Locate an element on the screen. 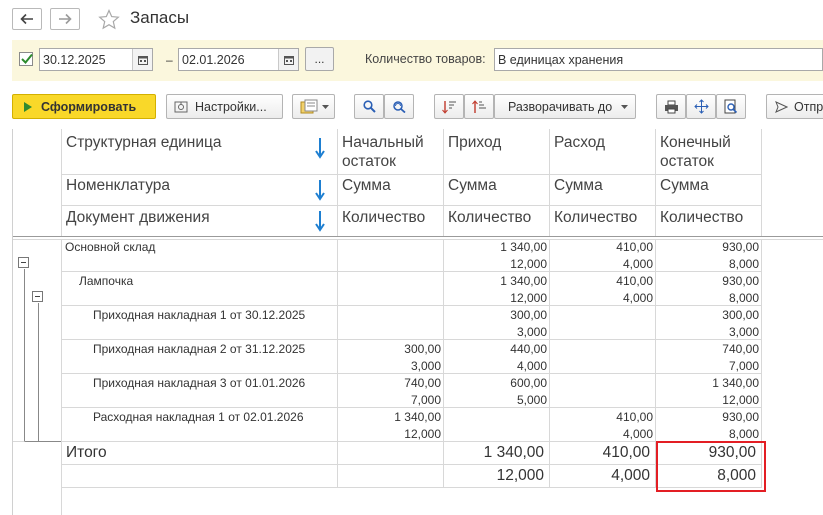 This screenshot has height=515, width=823. total-expense-qty: 4,000 is located at coordinates (595, 476).